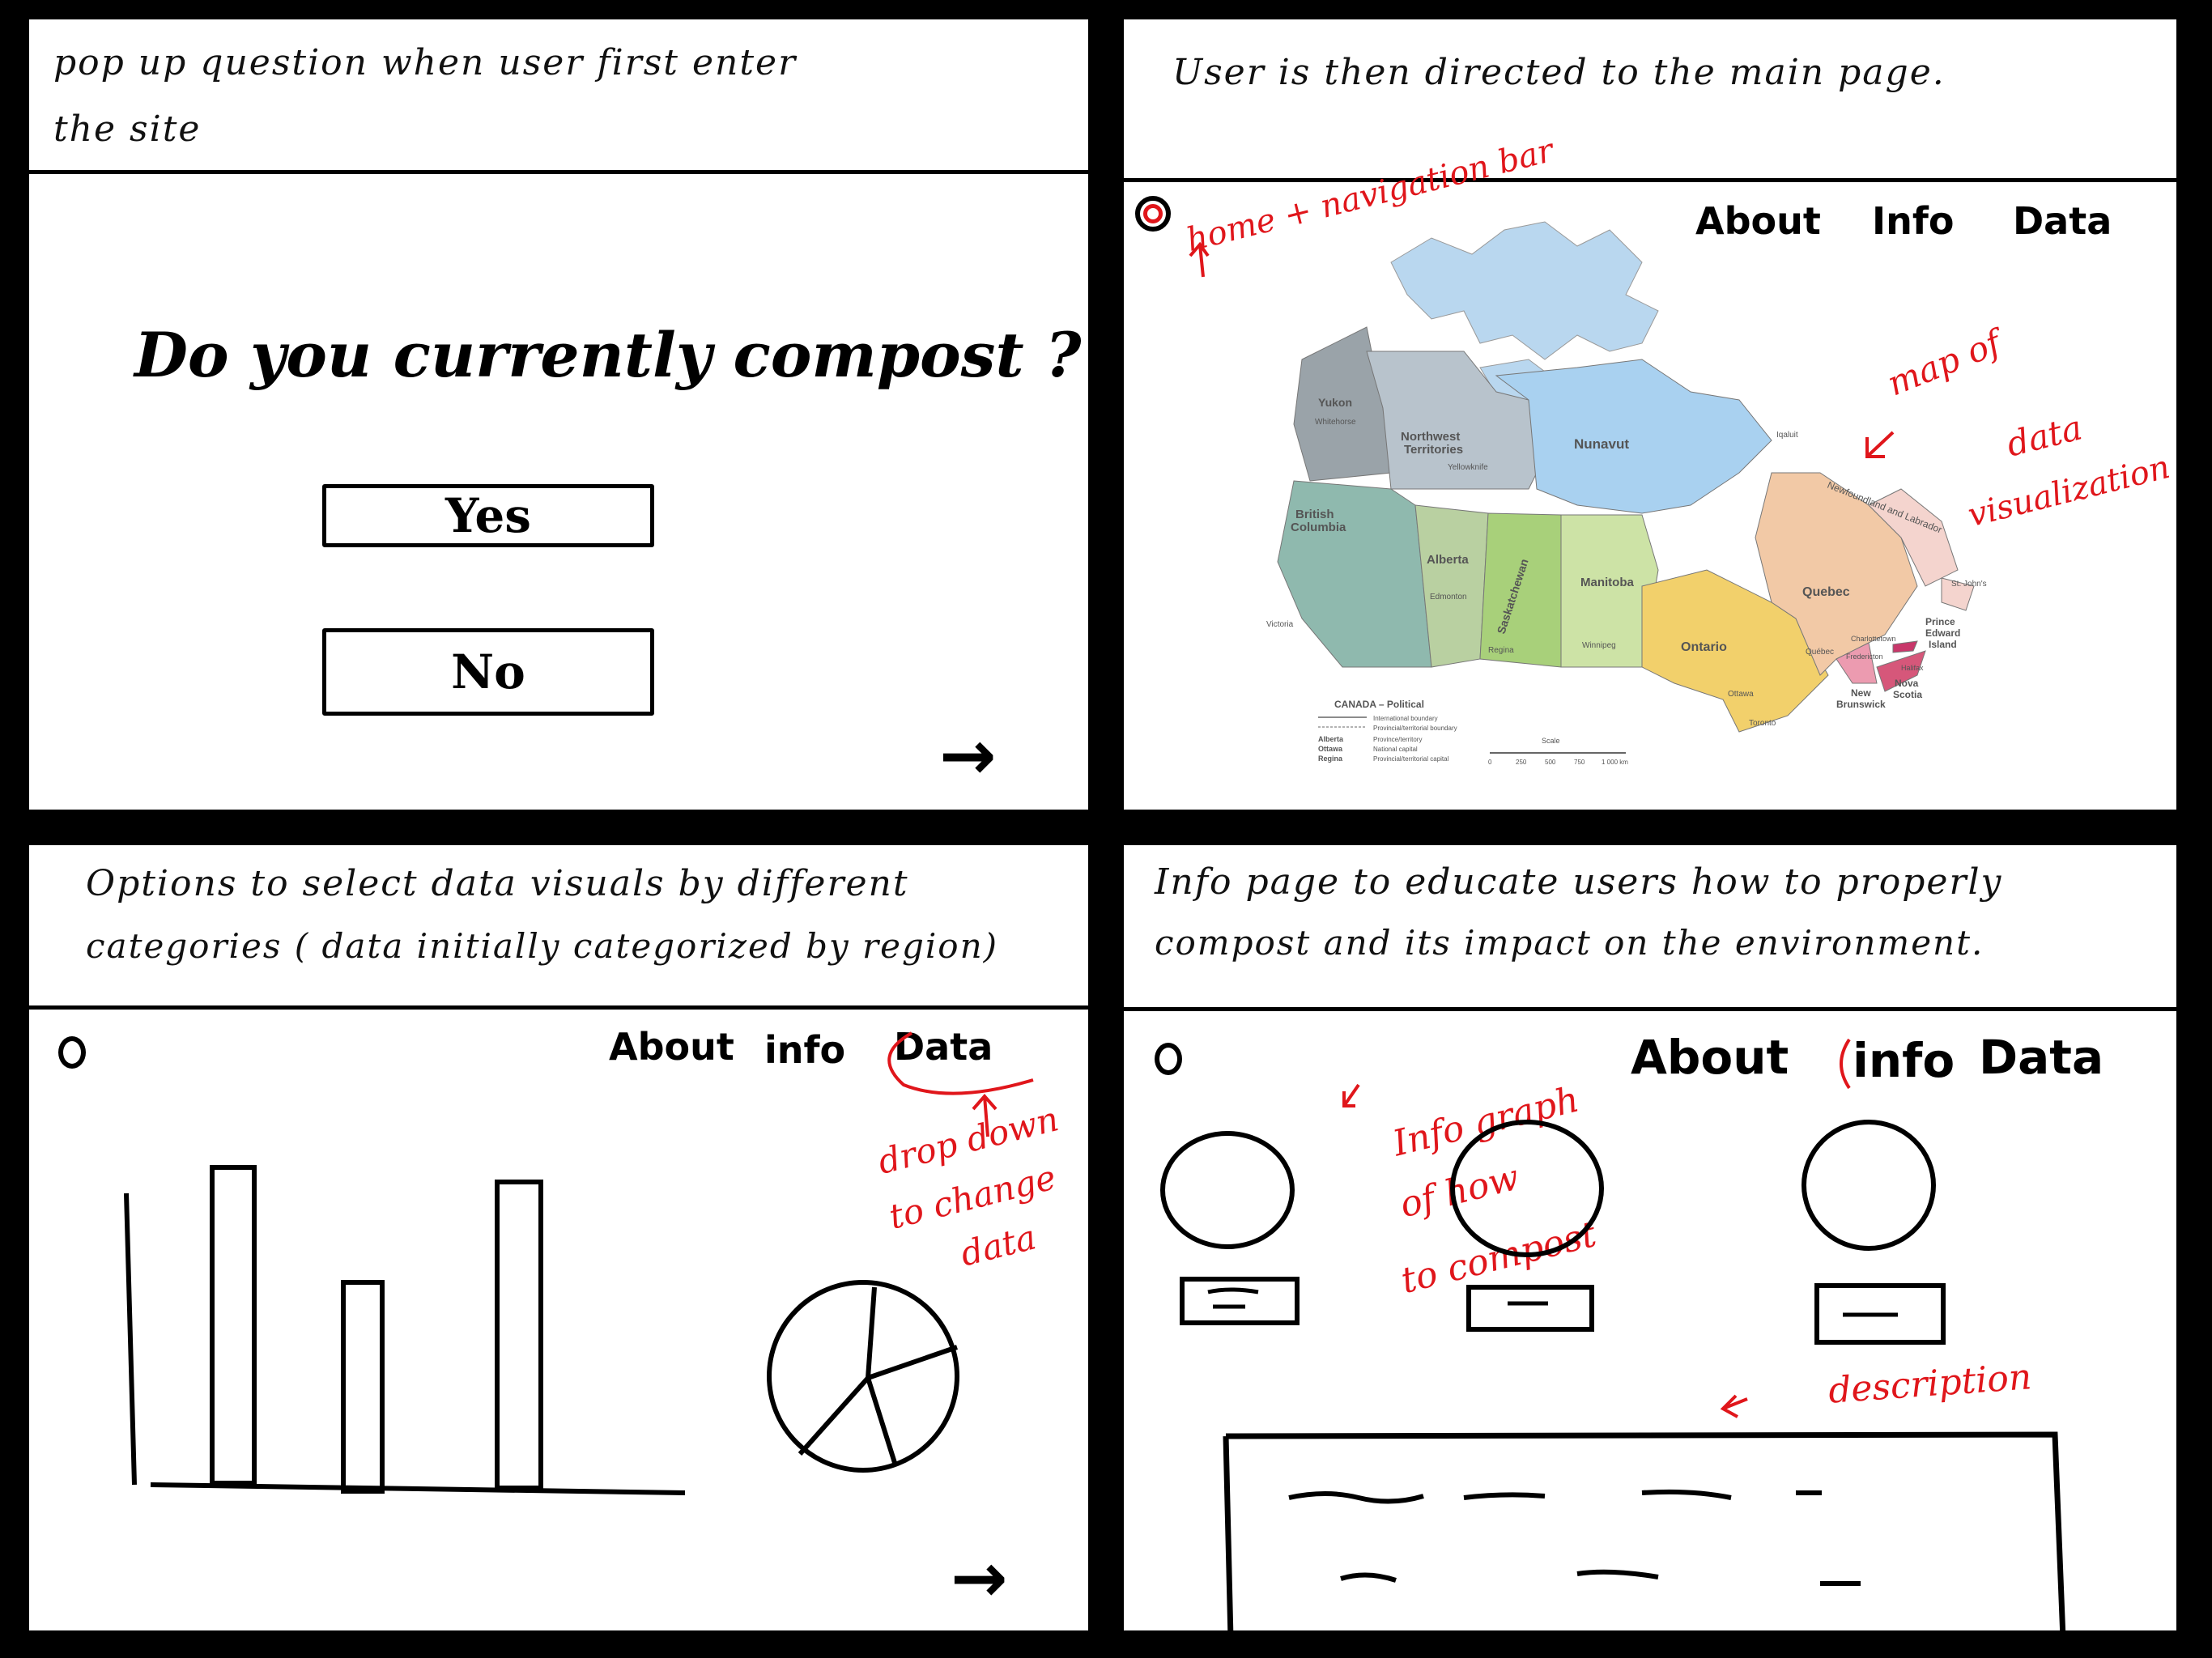 This screenshot has width=2212, height=1658. I want to click on annotation-arrow-nav, so click(1199, 259).